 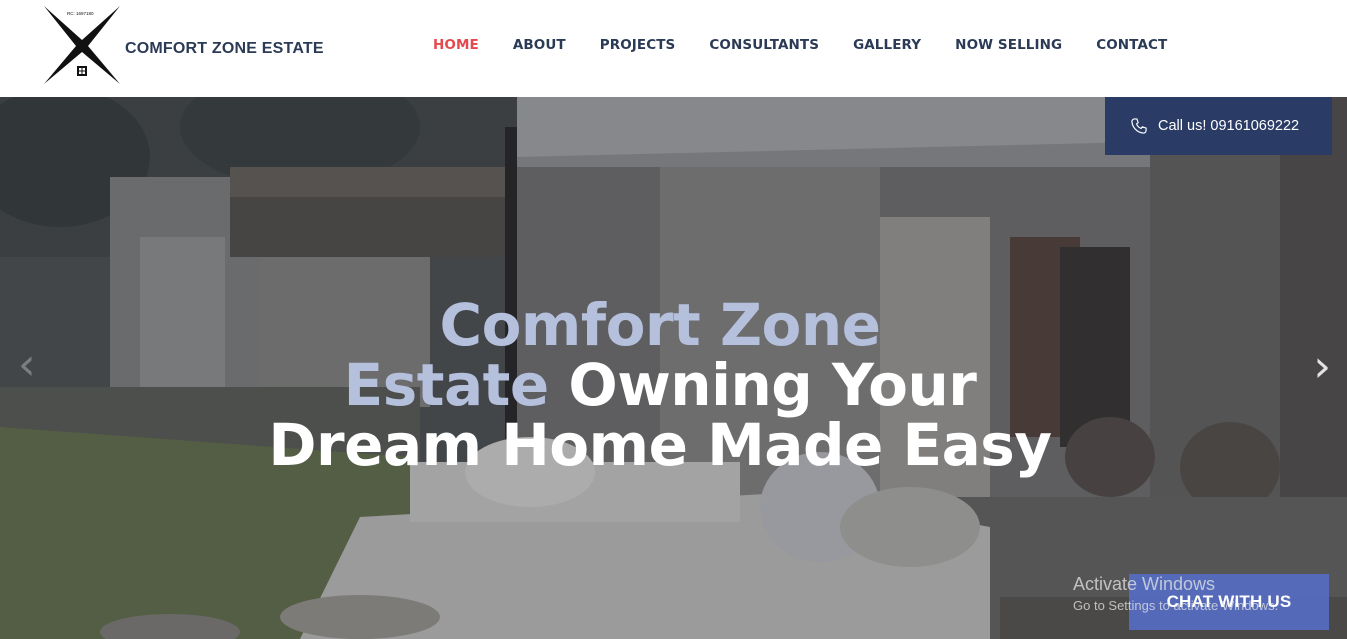 What do you see at coordinates (539, 45) in the screenshot?
I see `nav-about: ABOUT` at bounding box center [539, 45].